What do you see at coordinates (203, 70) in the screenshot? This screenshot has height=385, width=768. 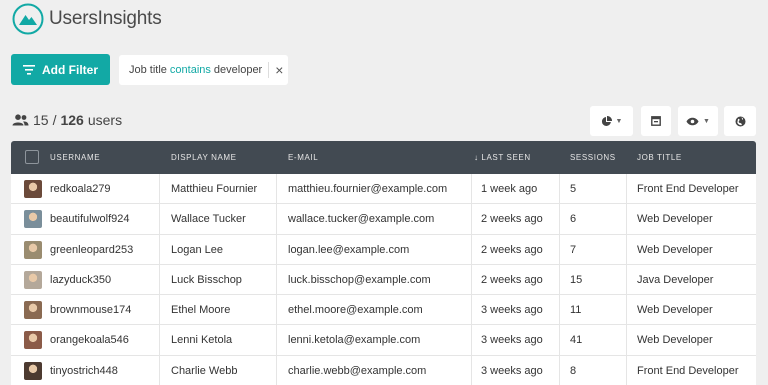 I see `active-filter-chip: Job title contains developer ×` at bounding box center [203, 70].